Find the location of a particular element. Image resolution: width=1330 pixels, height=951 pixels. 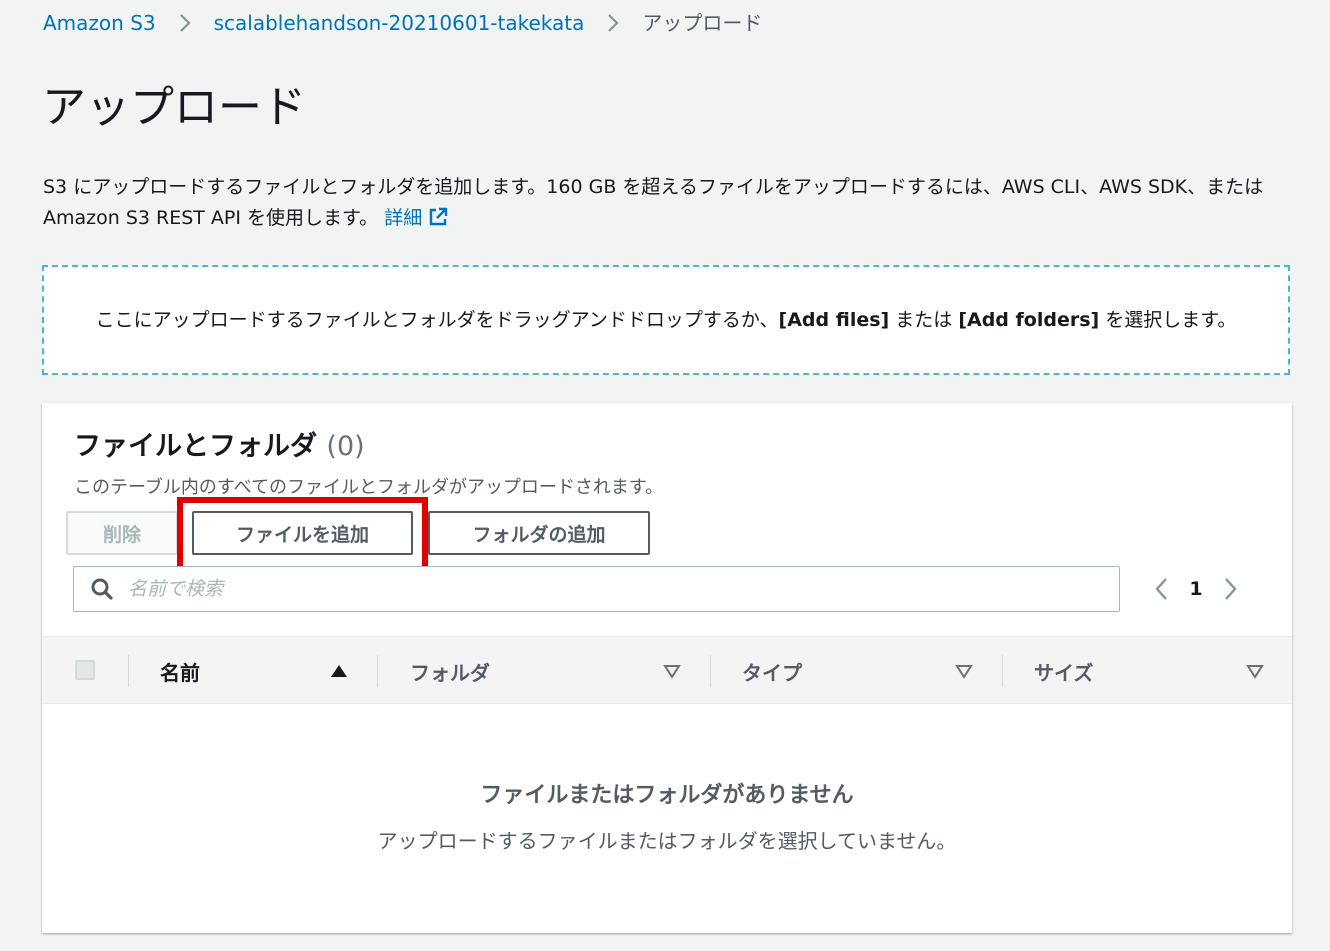

breadcrumb-item-amazon-s3: Amazon S3 is located at coordinates (99, 23).